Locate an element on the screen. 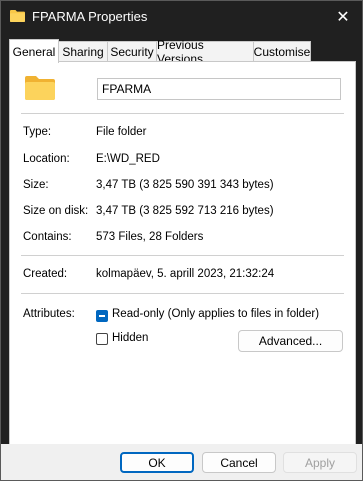 This screenshot has width=363, height=481. size-on-disk-label: Size on disk: is located at coordinates (56, 211).